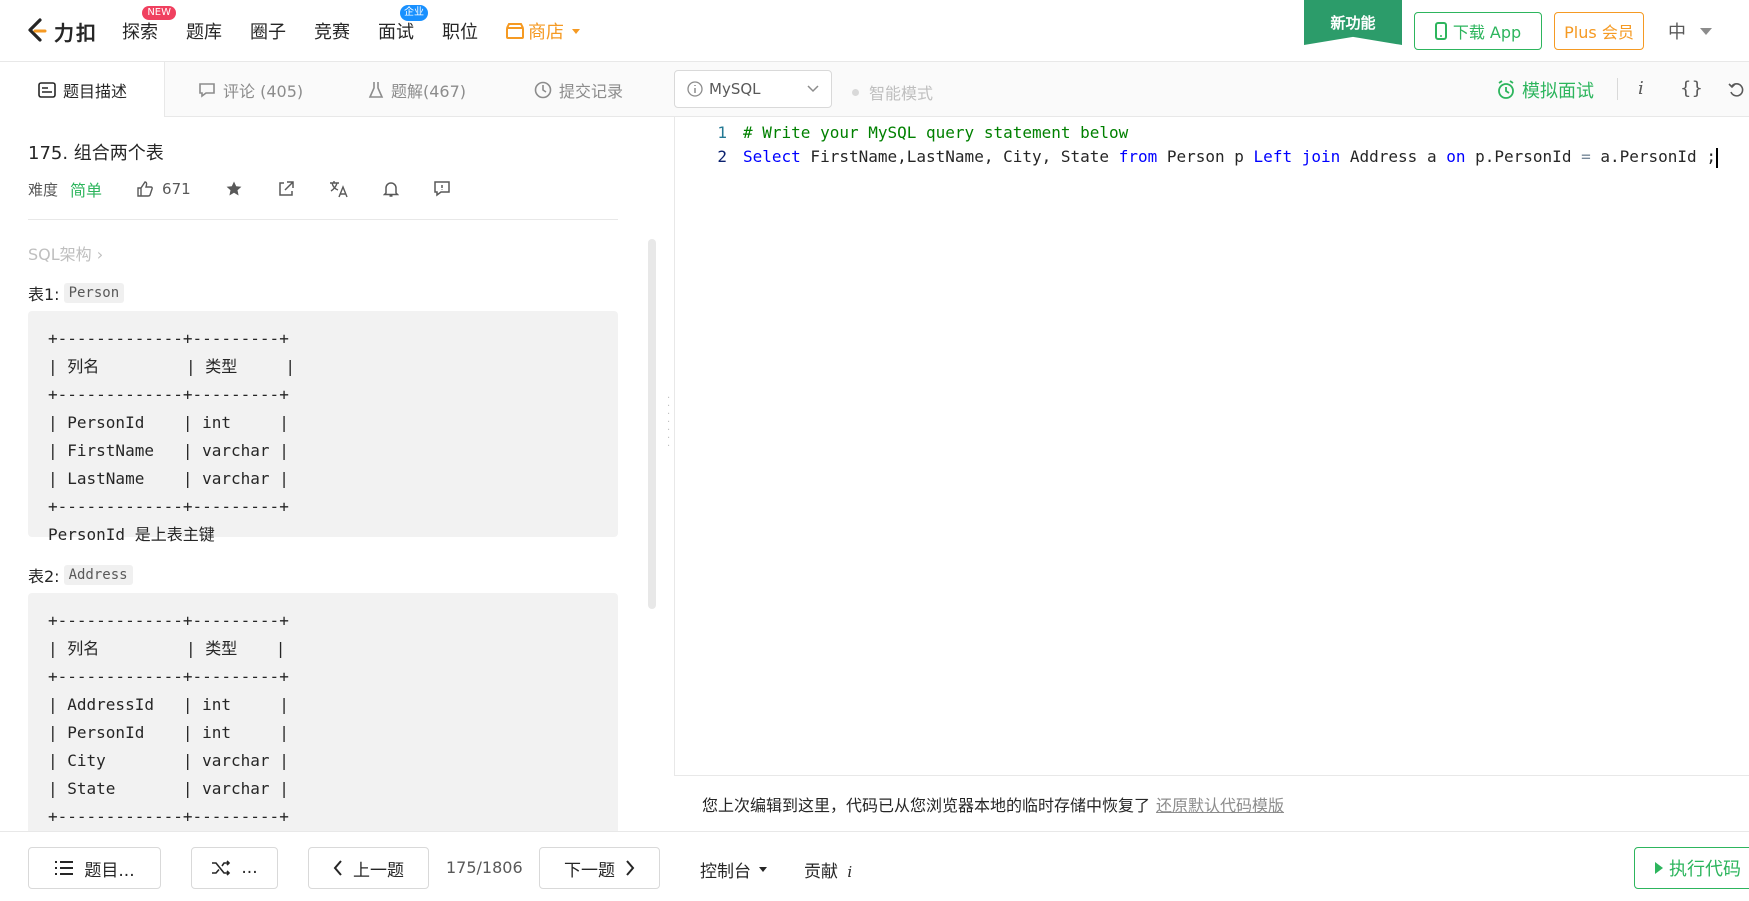  I want to click on feedback-icon, so click(441, 189).